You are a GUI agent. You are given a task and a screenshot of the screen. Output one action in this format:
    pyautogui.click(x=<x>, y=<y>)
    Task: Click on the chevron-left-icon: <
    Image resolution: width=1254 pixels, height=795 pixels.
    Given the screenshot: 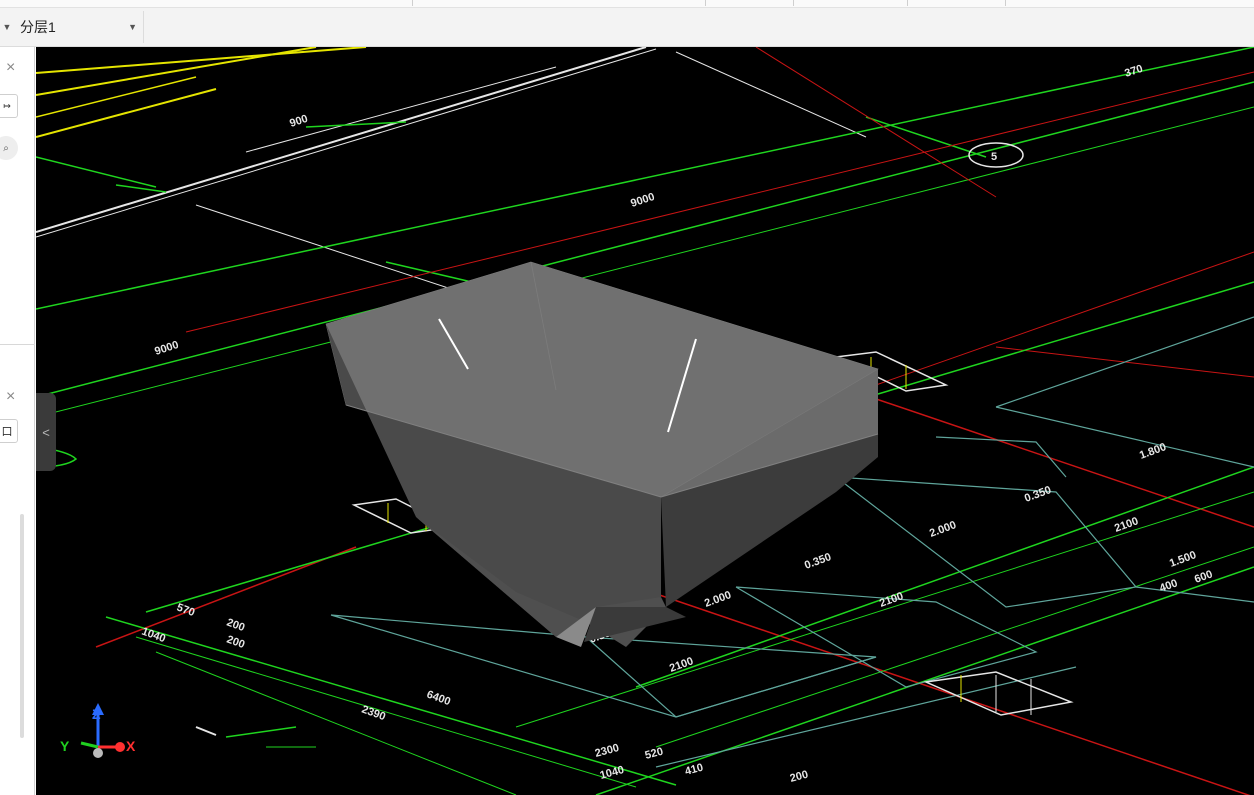 What is the action you would take?
    pyautogui.click(x=46, y=432)
    